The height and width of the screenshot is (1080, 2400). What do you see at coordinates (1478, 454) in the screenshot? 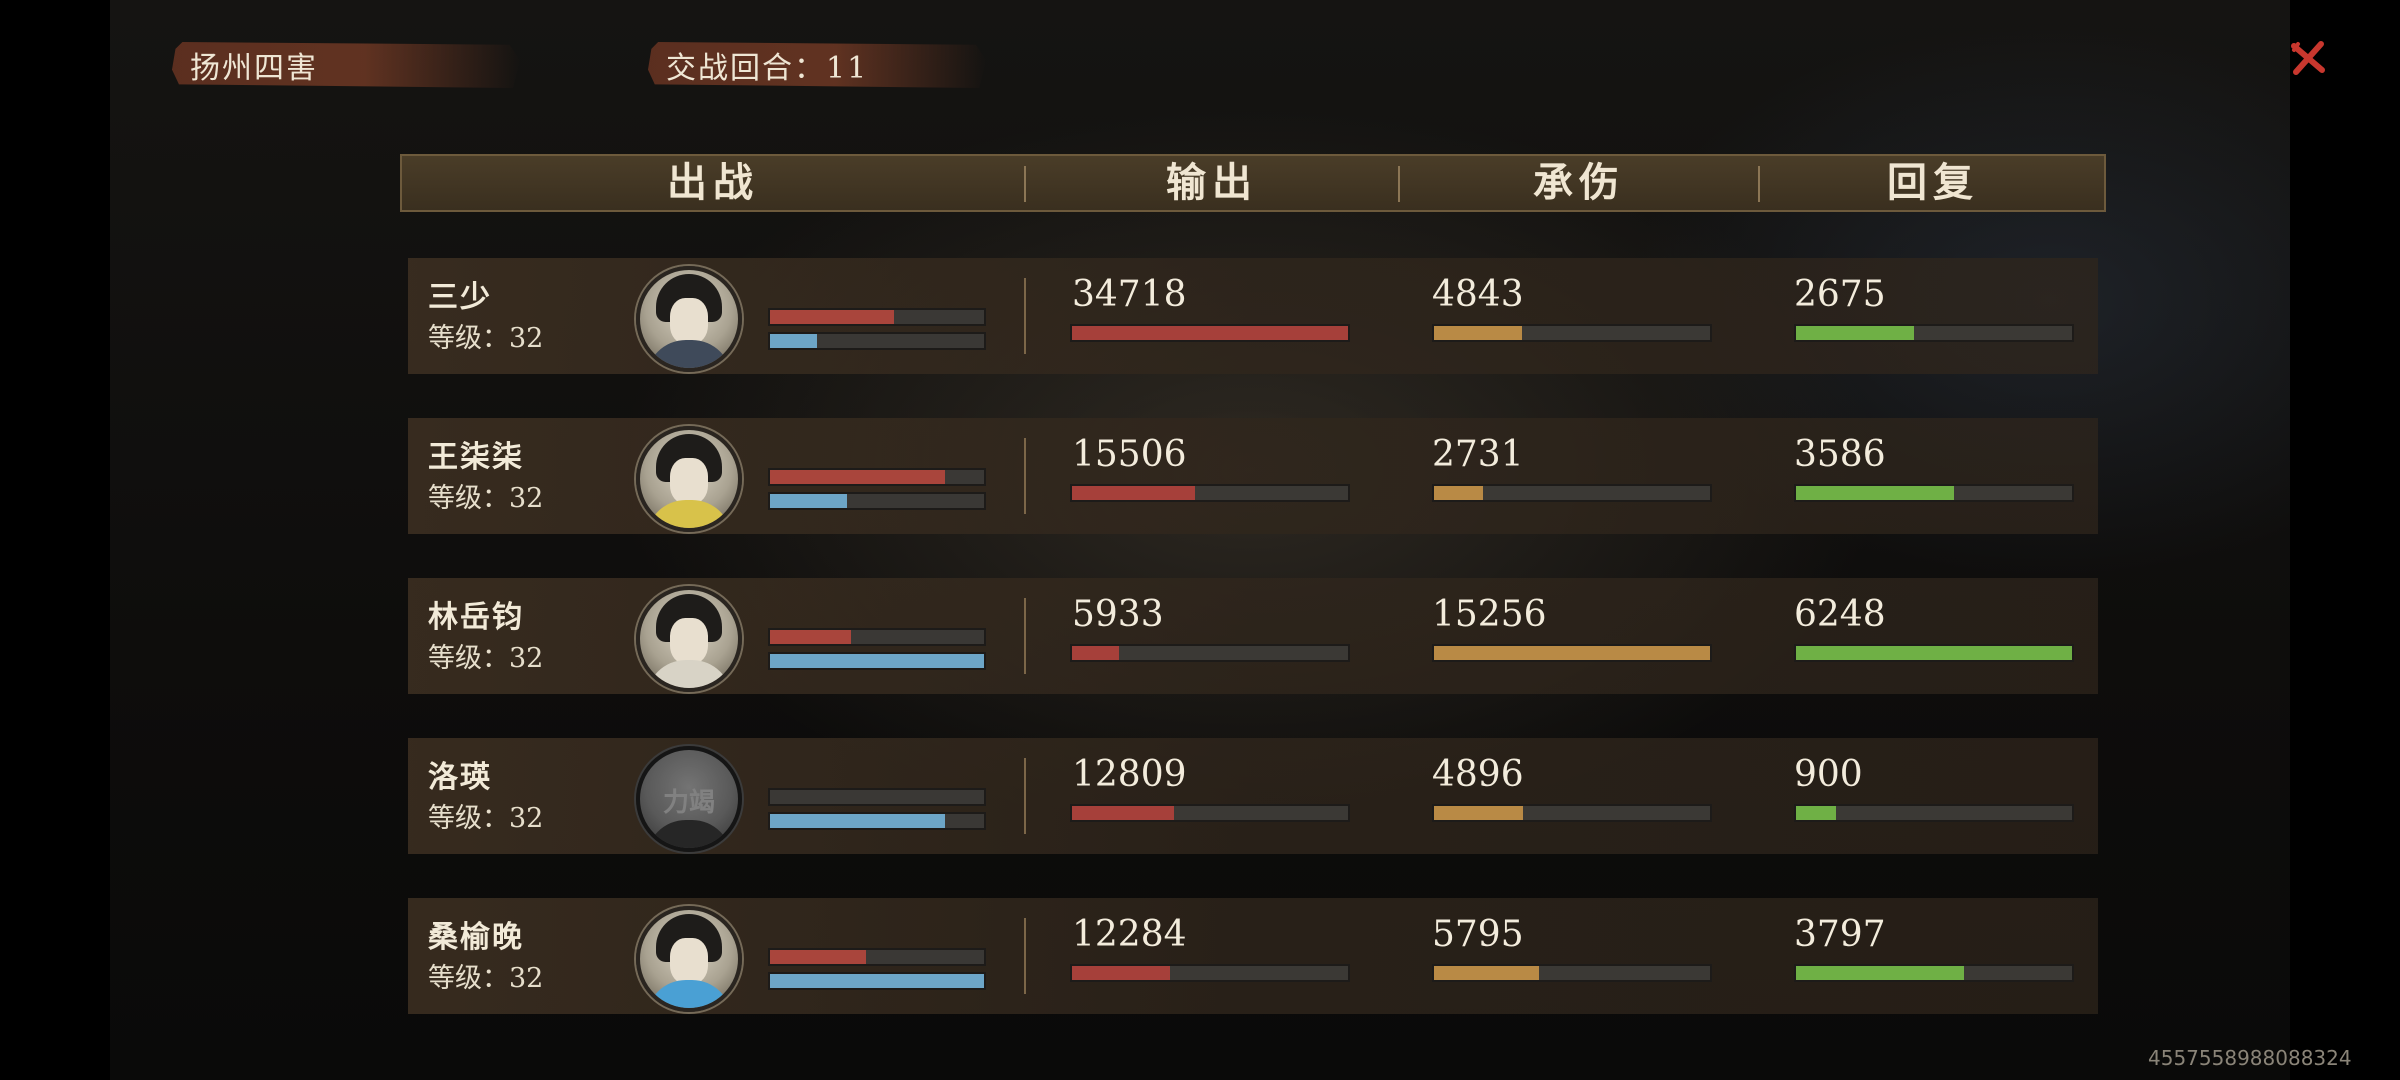
I see `taken-value: 2731` at bounding box center [1478, 454].